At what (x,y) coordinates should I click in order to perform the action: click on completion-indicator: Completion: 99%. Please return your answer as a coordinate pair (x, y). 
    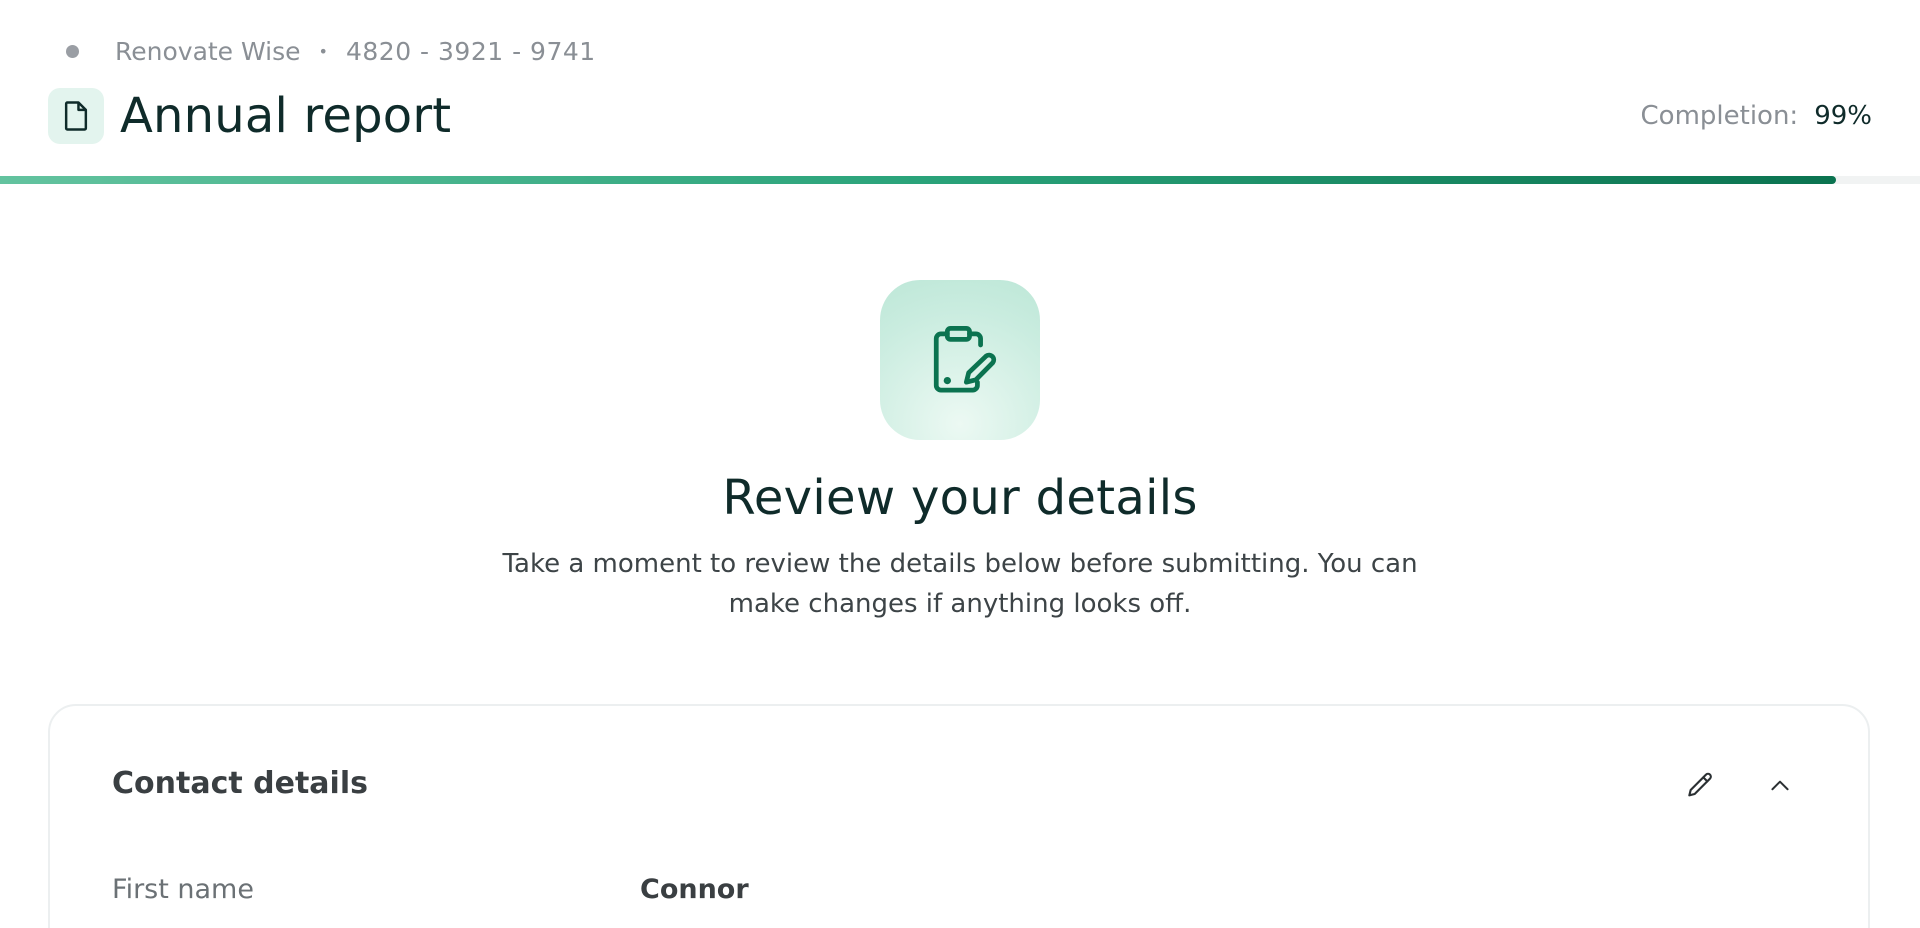
    Looking at the image, I should click on (1756, 116).